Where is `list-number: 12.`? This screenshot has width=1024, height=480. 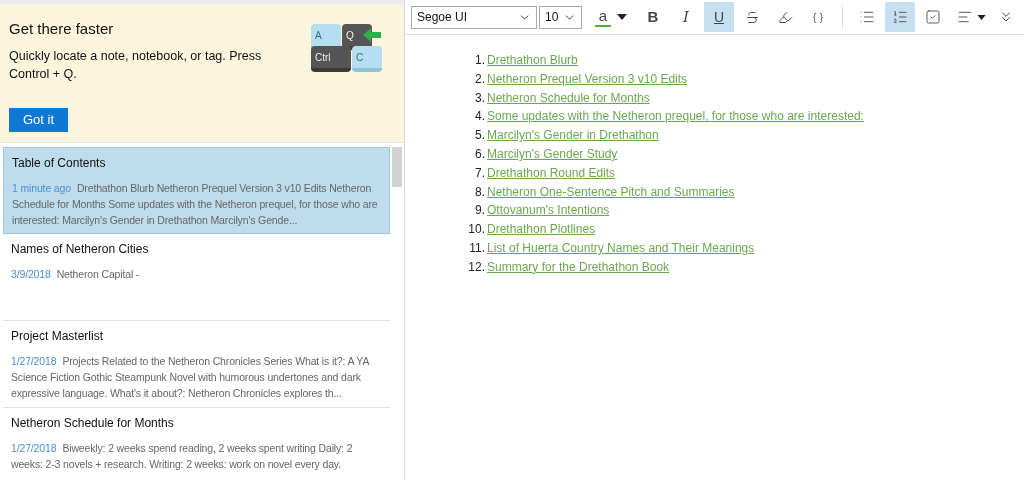 list-number: 12. is located at coordinates (476, 267).